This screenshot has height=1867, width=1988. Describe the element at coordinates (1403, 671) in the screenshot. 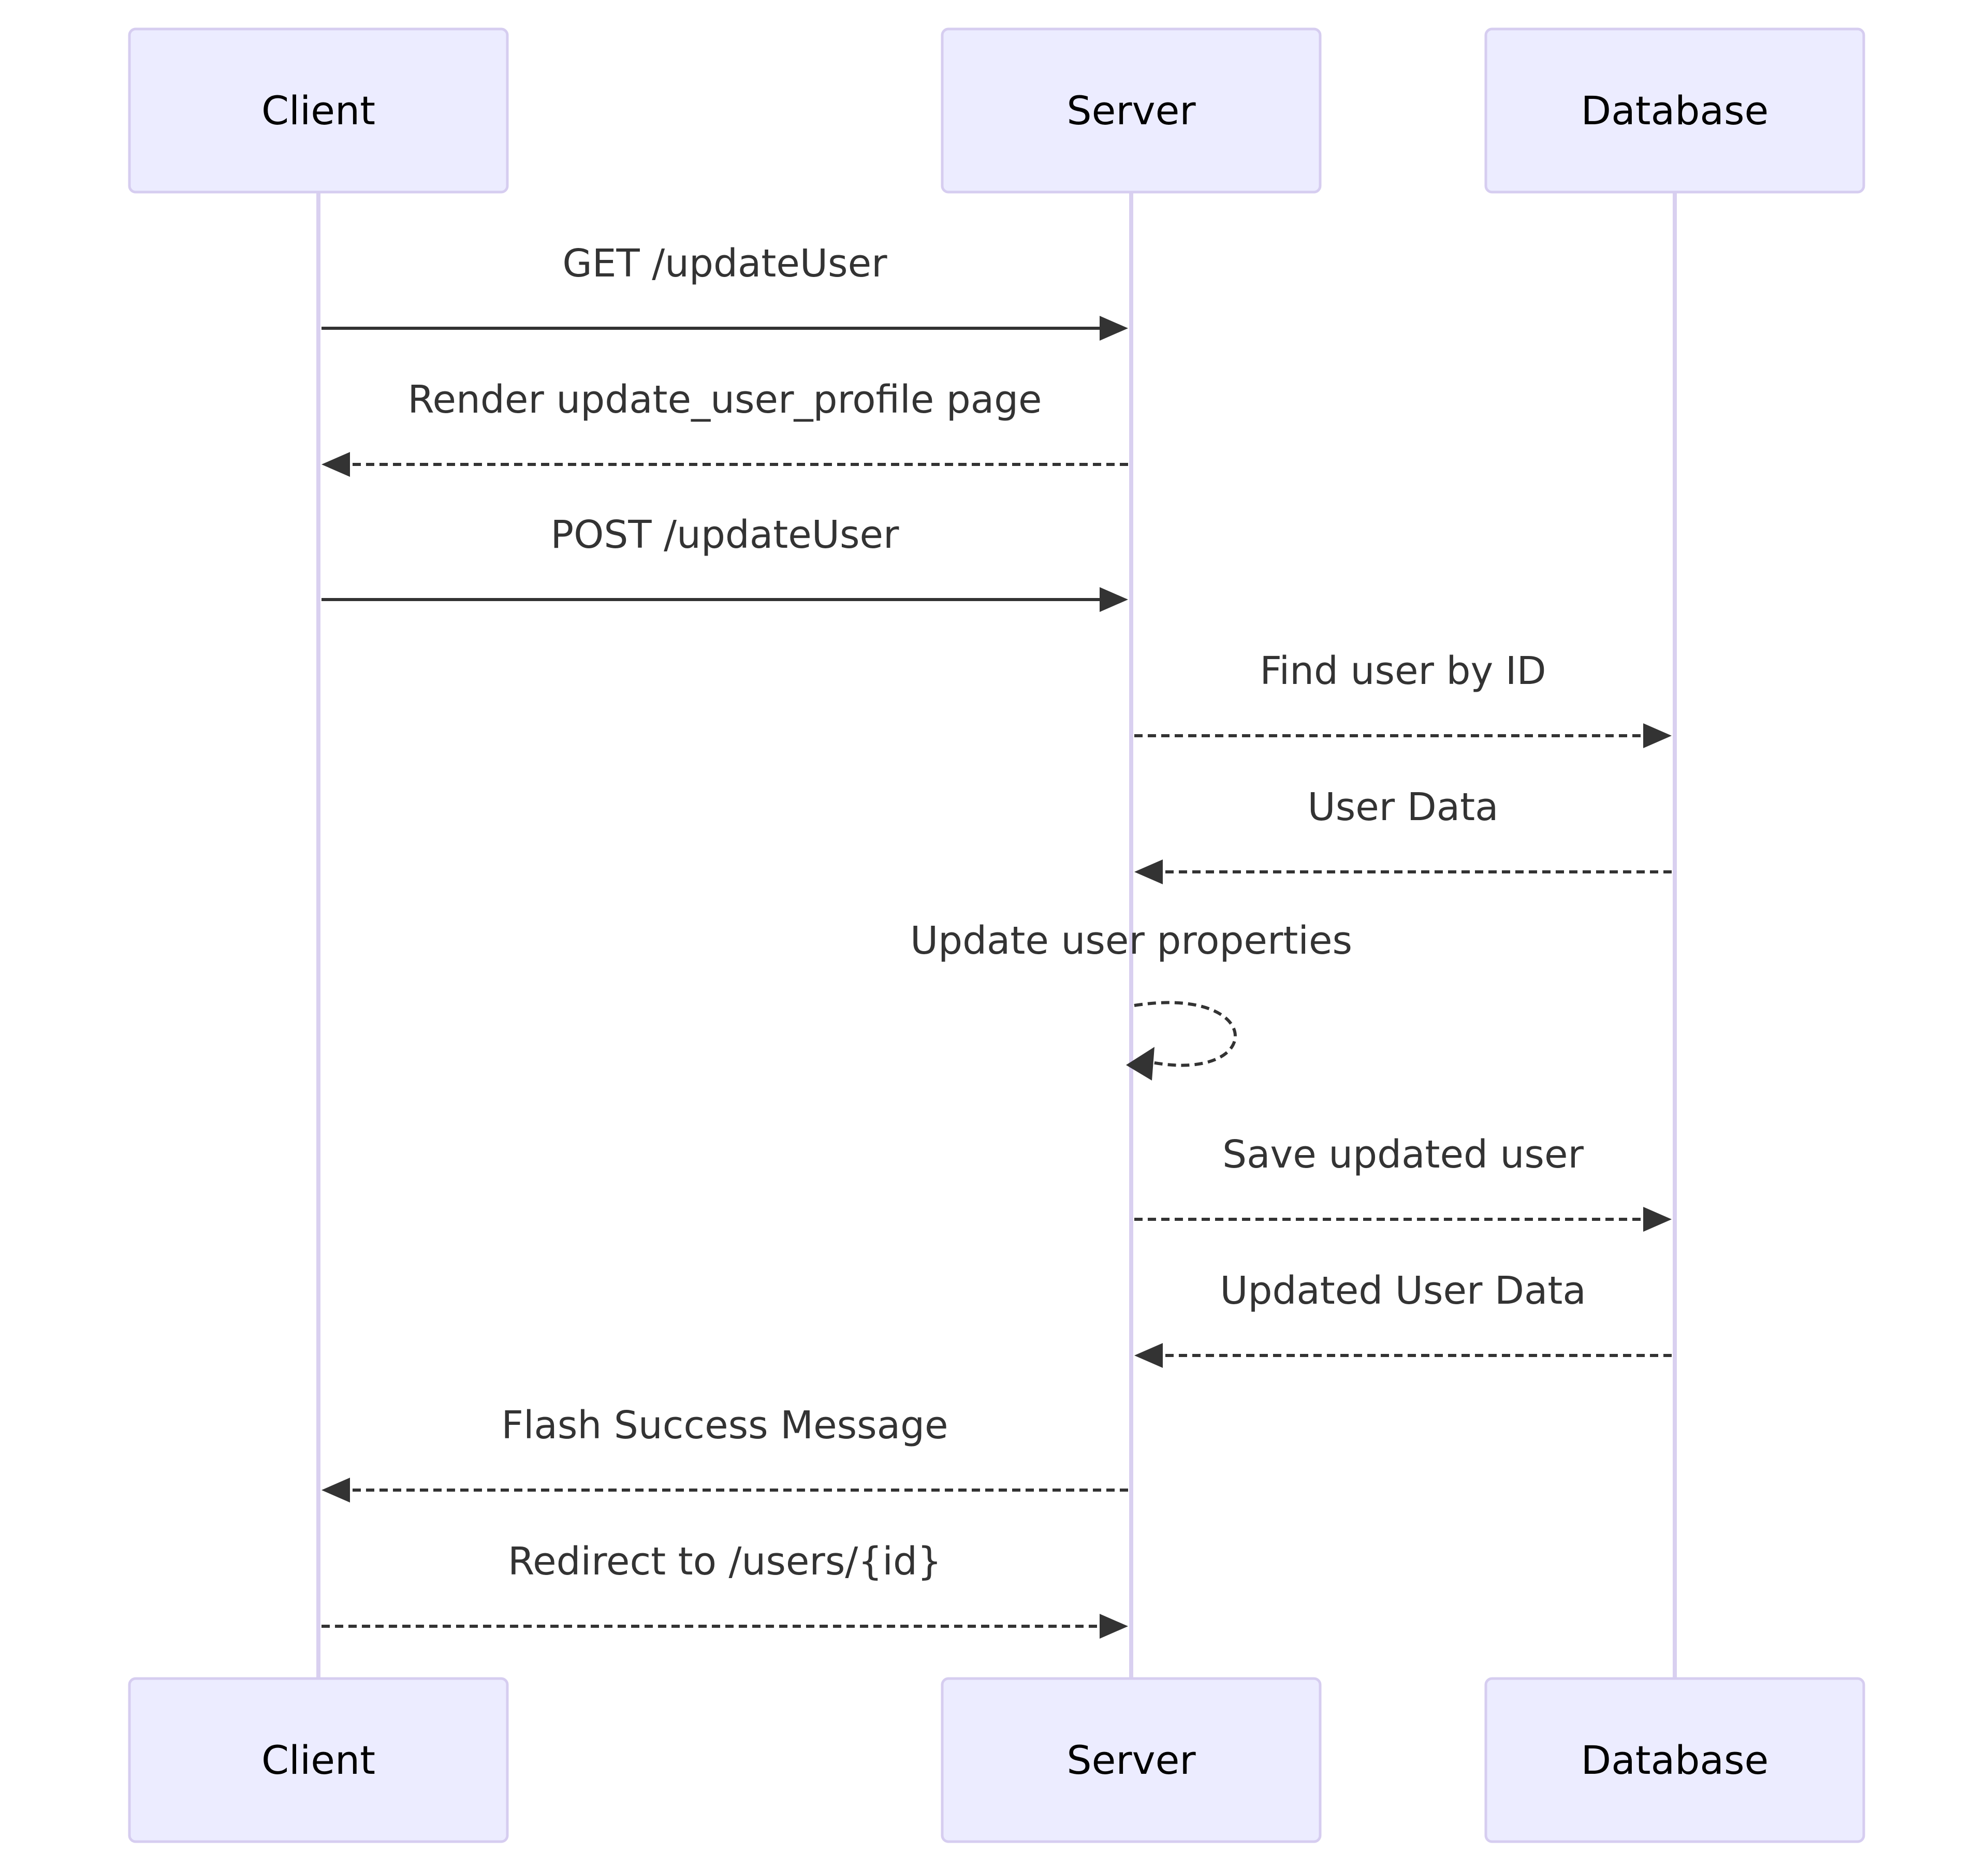

I see `message-label: Find user by ID` at that location.